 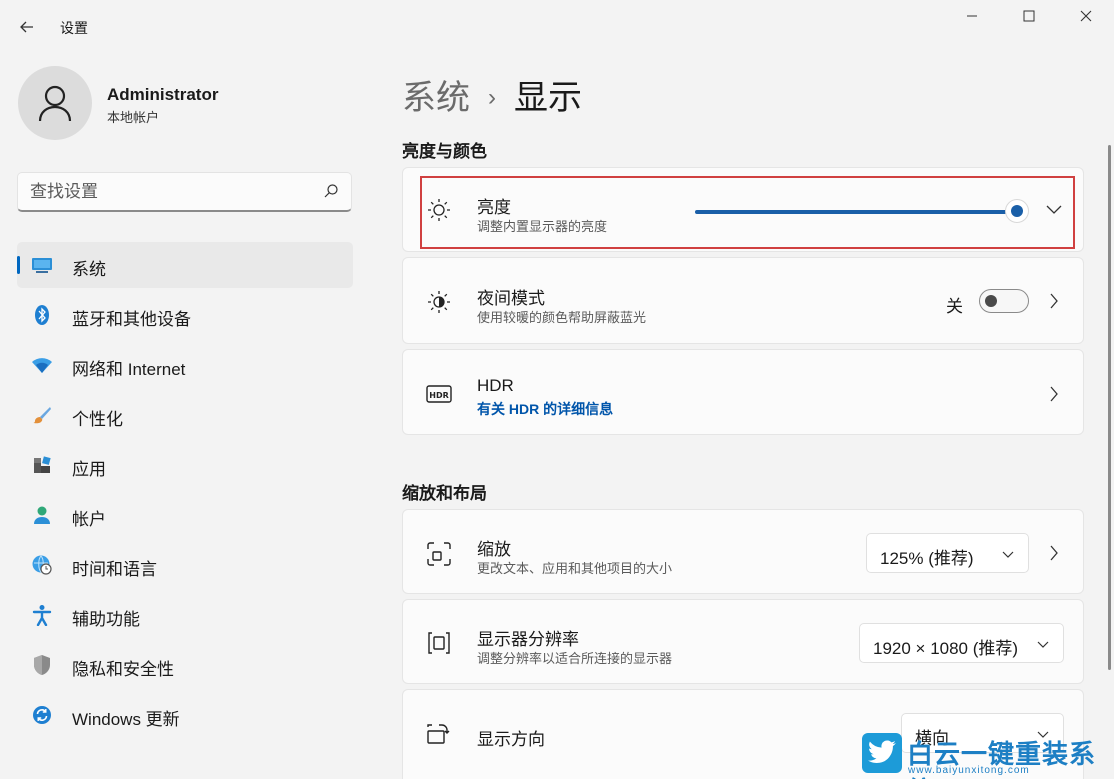 I want to click on orientation-title: 显示方向, so click(x=511, y=737).